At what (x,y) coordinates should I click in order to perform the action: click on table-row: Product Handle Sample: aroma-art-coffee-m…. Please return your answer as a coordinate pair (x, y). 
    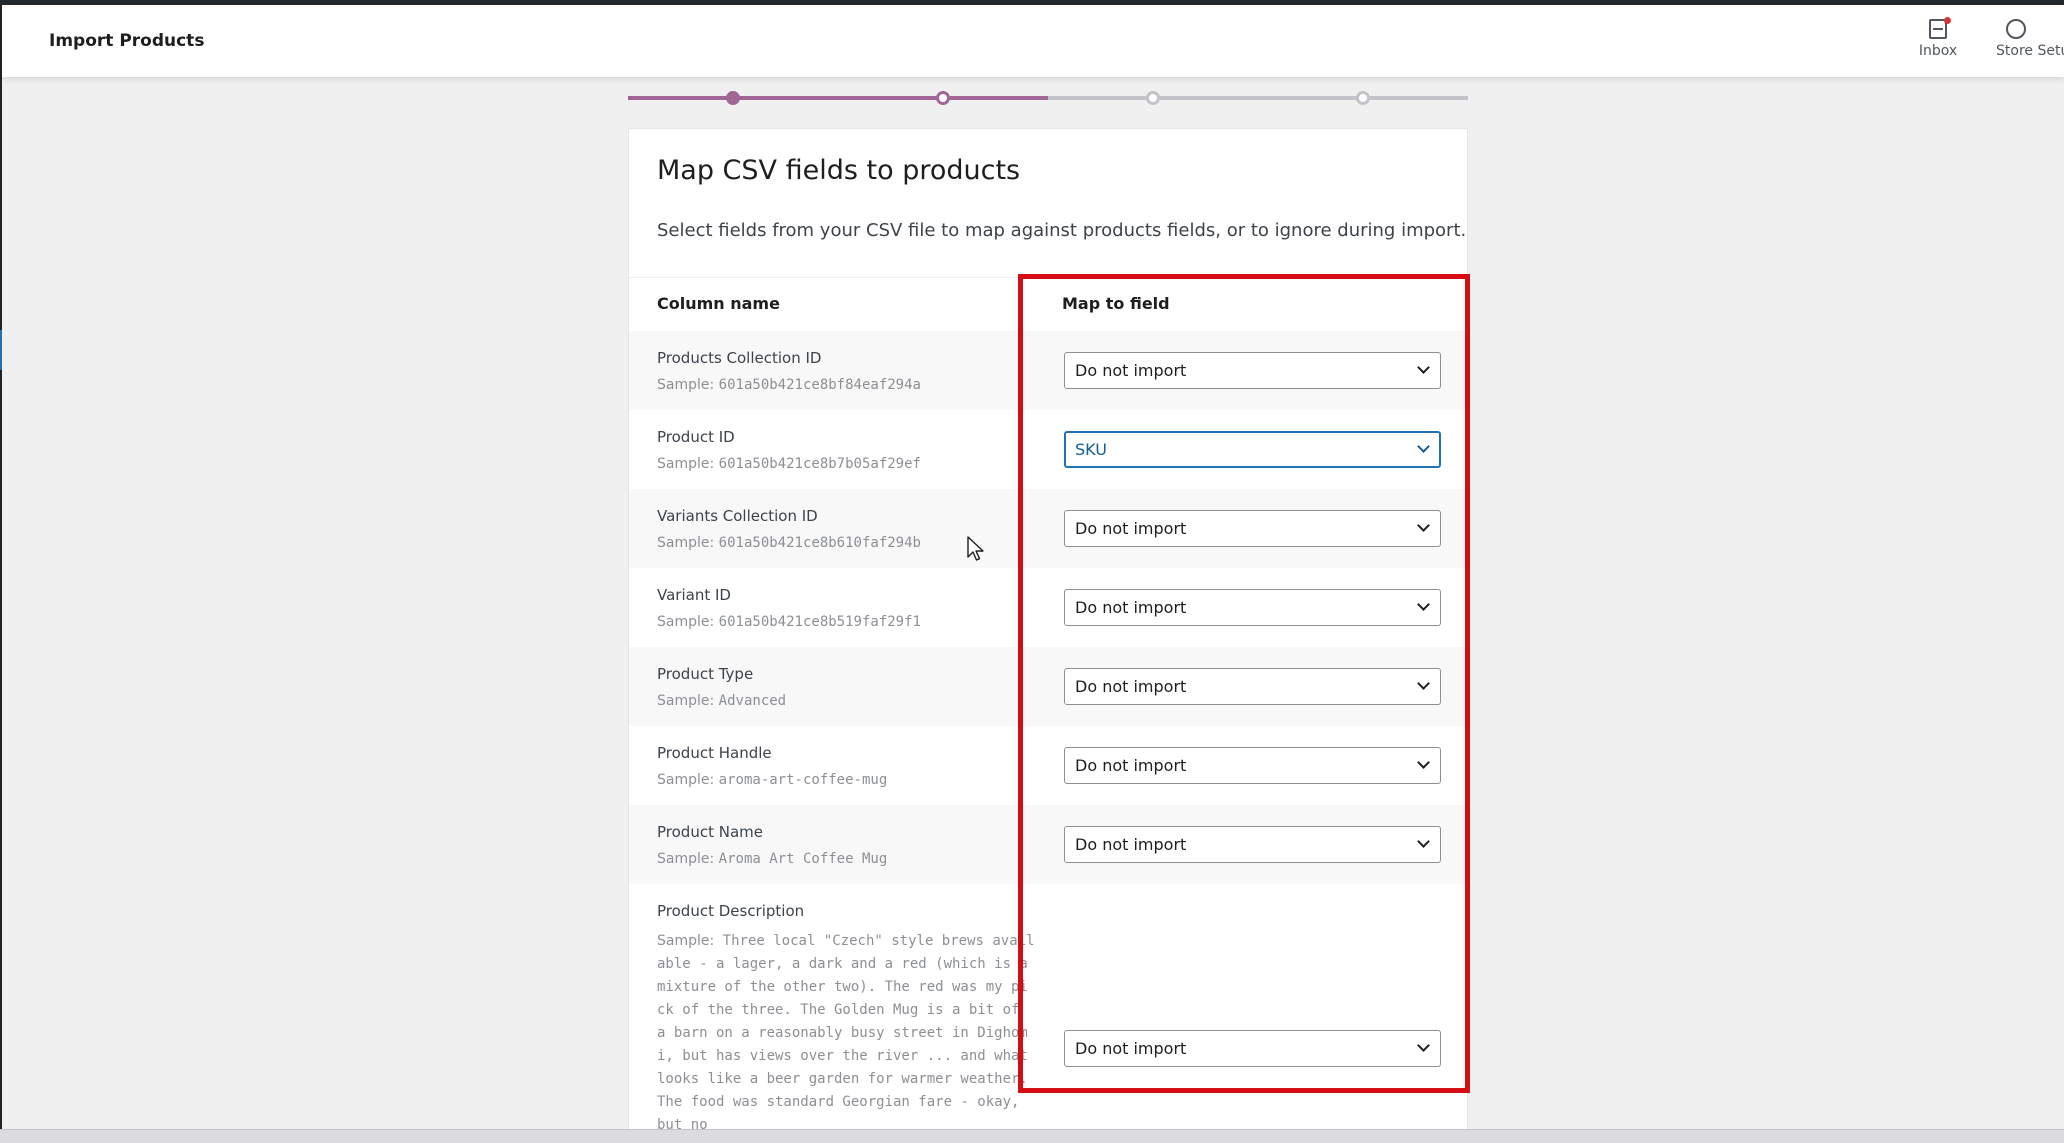
    Looking at the image, I should click on (1048, 765).